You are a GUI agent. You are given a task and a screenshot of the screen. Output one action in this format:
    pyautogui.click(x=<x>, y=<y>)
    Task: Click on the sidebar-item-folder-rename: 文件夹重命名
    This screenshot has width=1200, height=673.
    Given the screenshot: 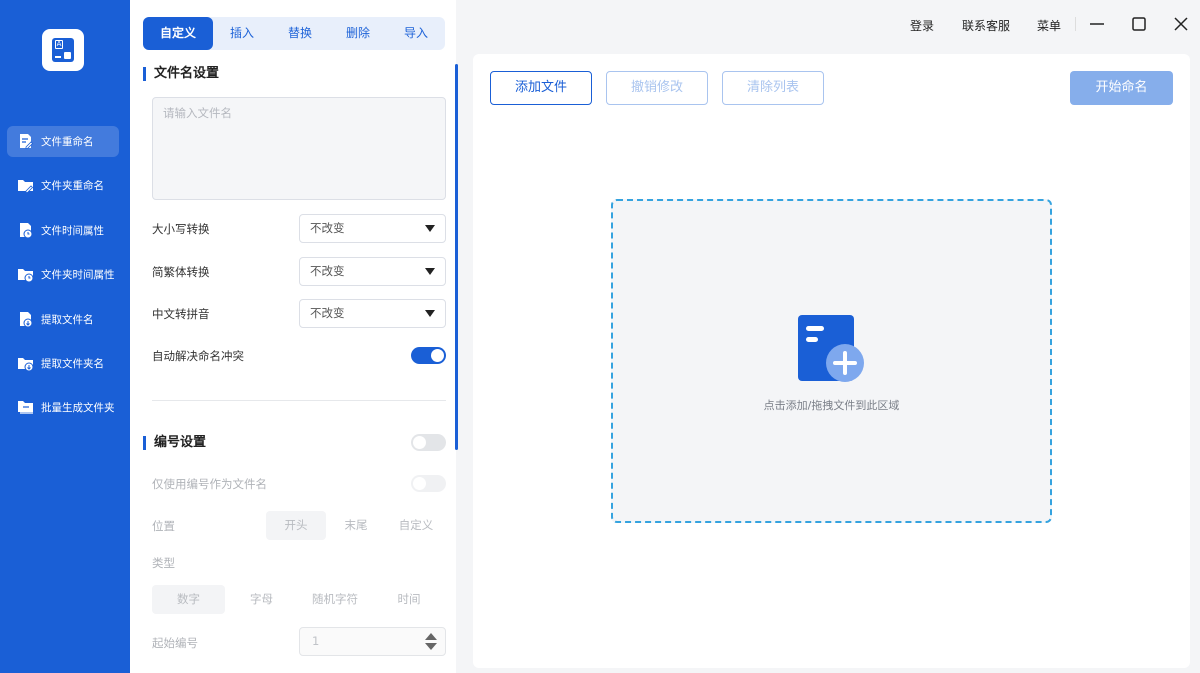 What is the action you would take?
    pyautogui.click(x=63, y=185)
    